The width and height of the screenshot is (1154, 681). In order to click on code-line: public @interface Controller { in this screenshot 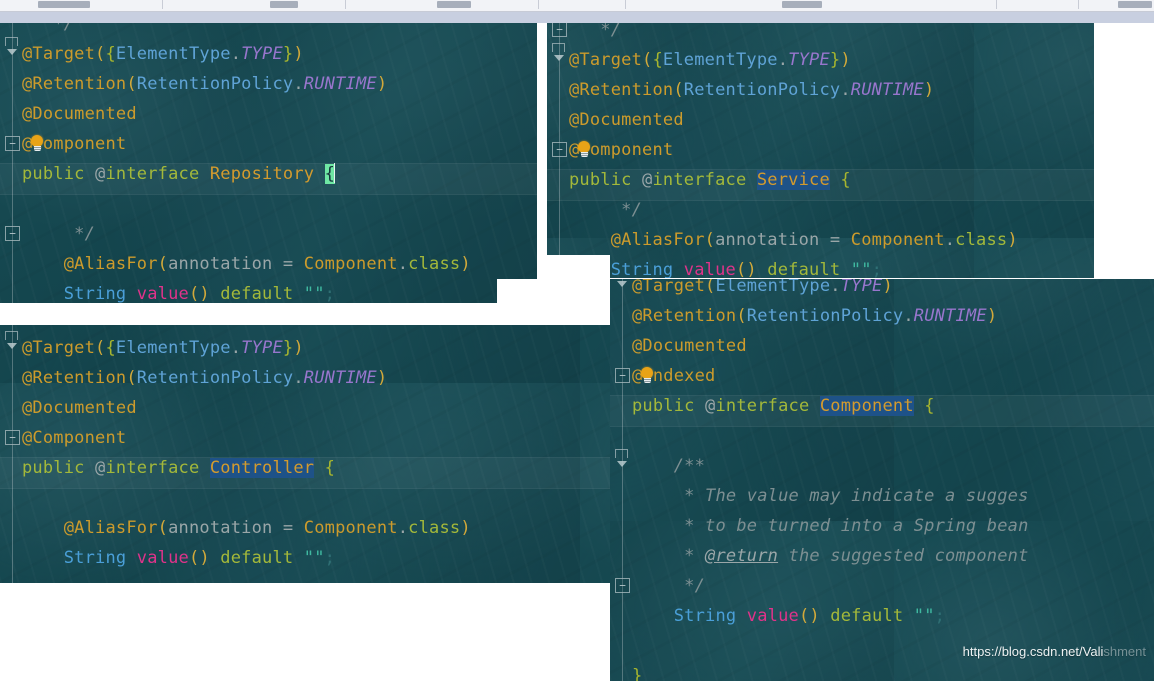, I will do `click(246, 468)`.